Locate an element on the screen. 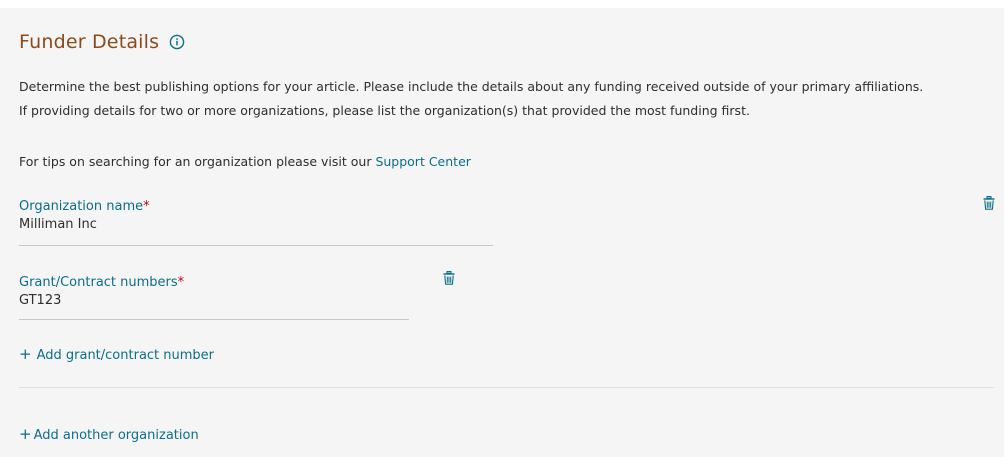 The height and width of the screenshot is (457, 1004). section-header: Funder Details is located at coordinates (102, 42).